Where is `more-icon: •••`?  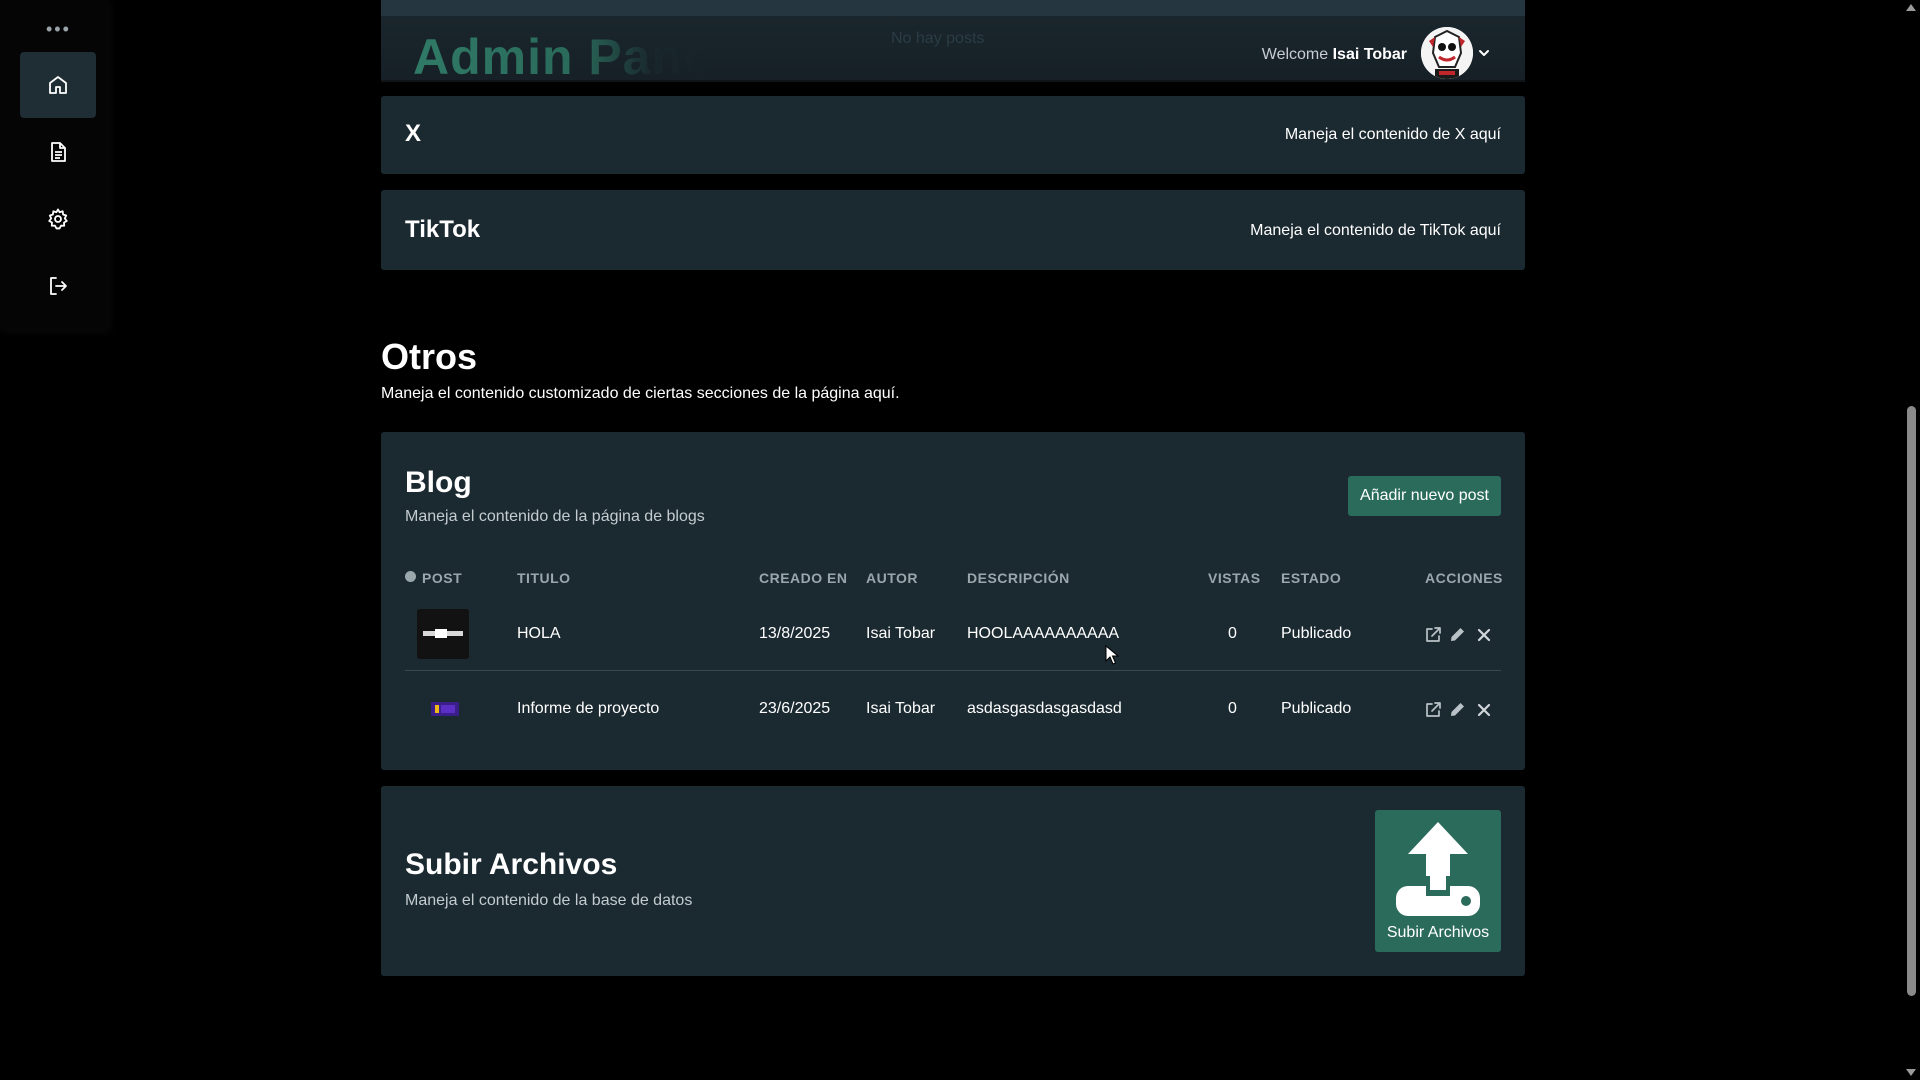 more-icon: ••• is located at coordinates (58, 29).